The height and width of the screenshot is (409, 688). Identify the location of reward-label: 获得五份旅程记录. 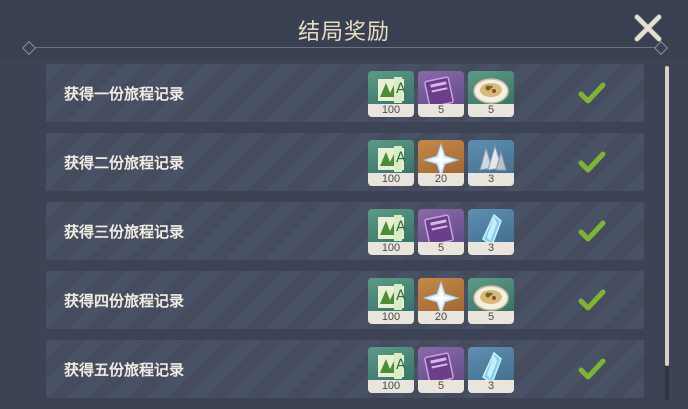
(124, 370).